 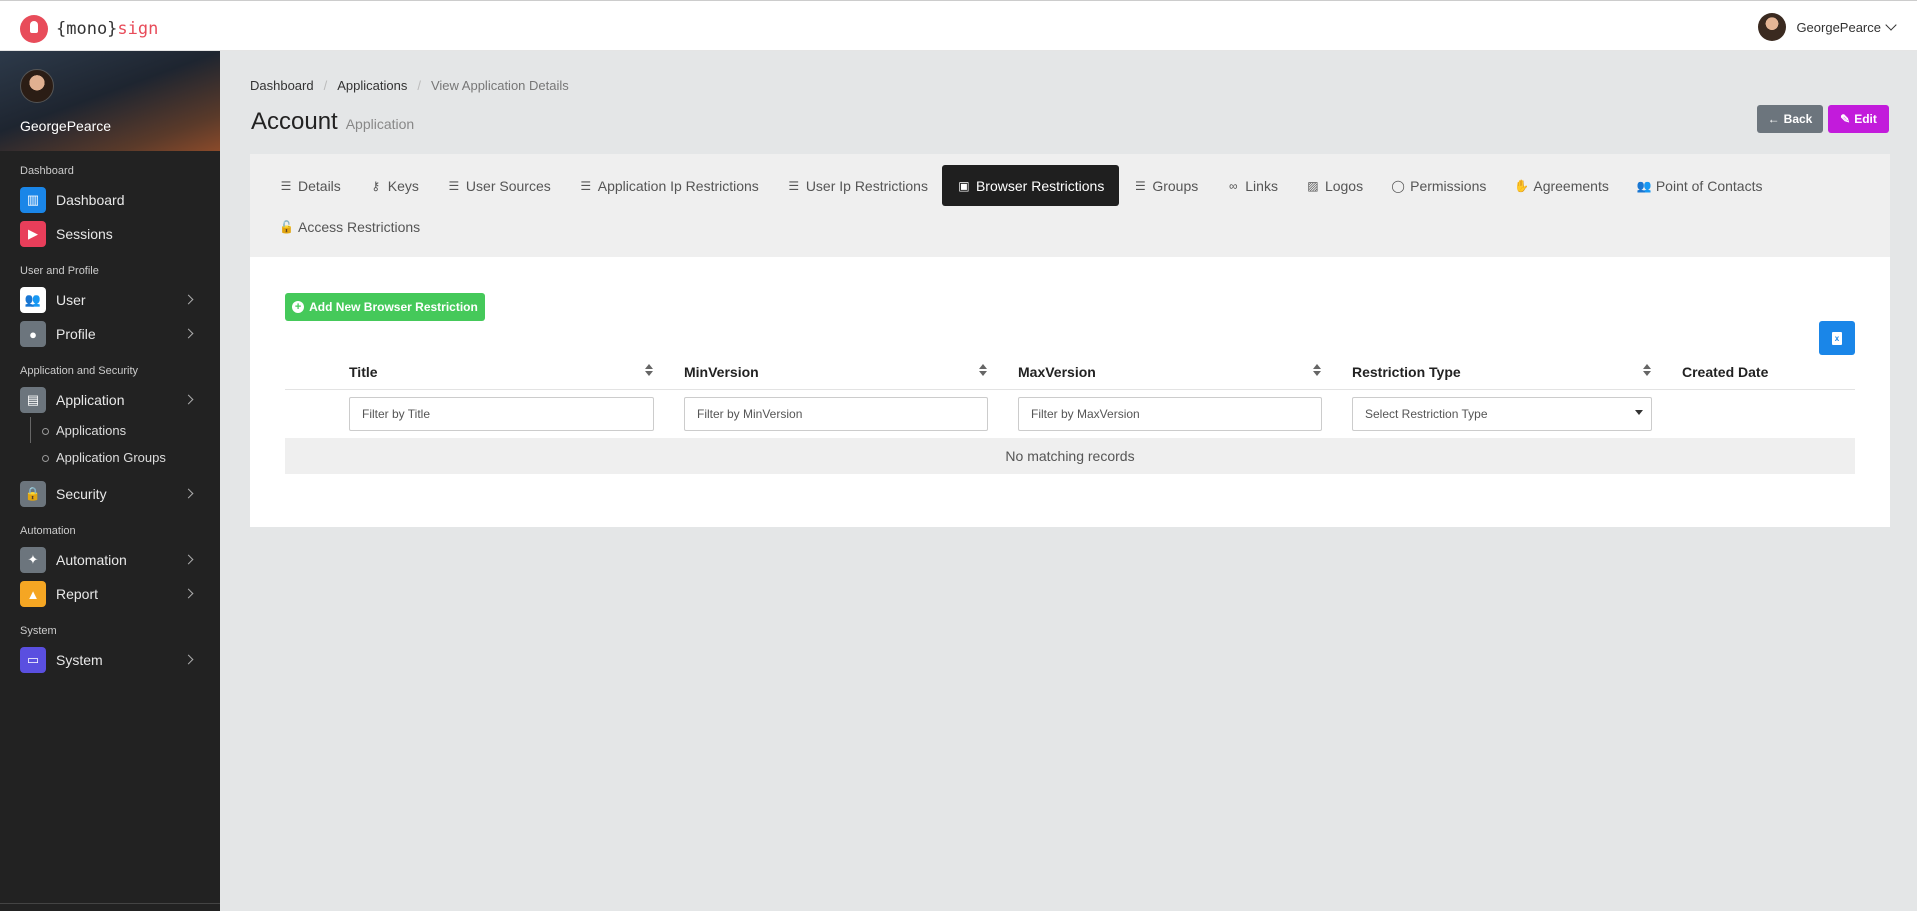 What do you see at coordinates (958, 25) in the screenshot?
I see `top-bar: {mono}sign GeorgePearce` at bounding box center [958, 25].